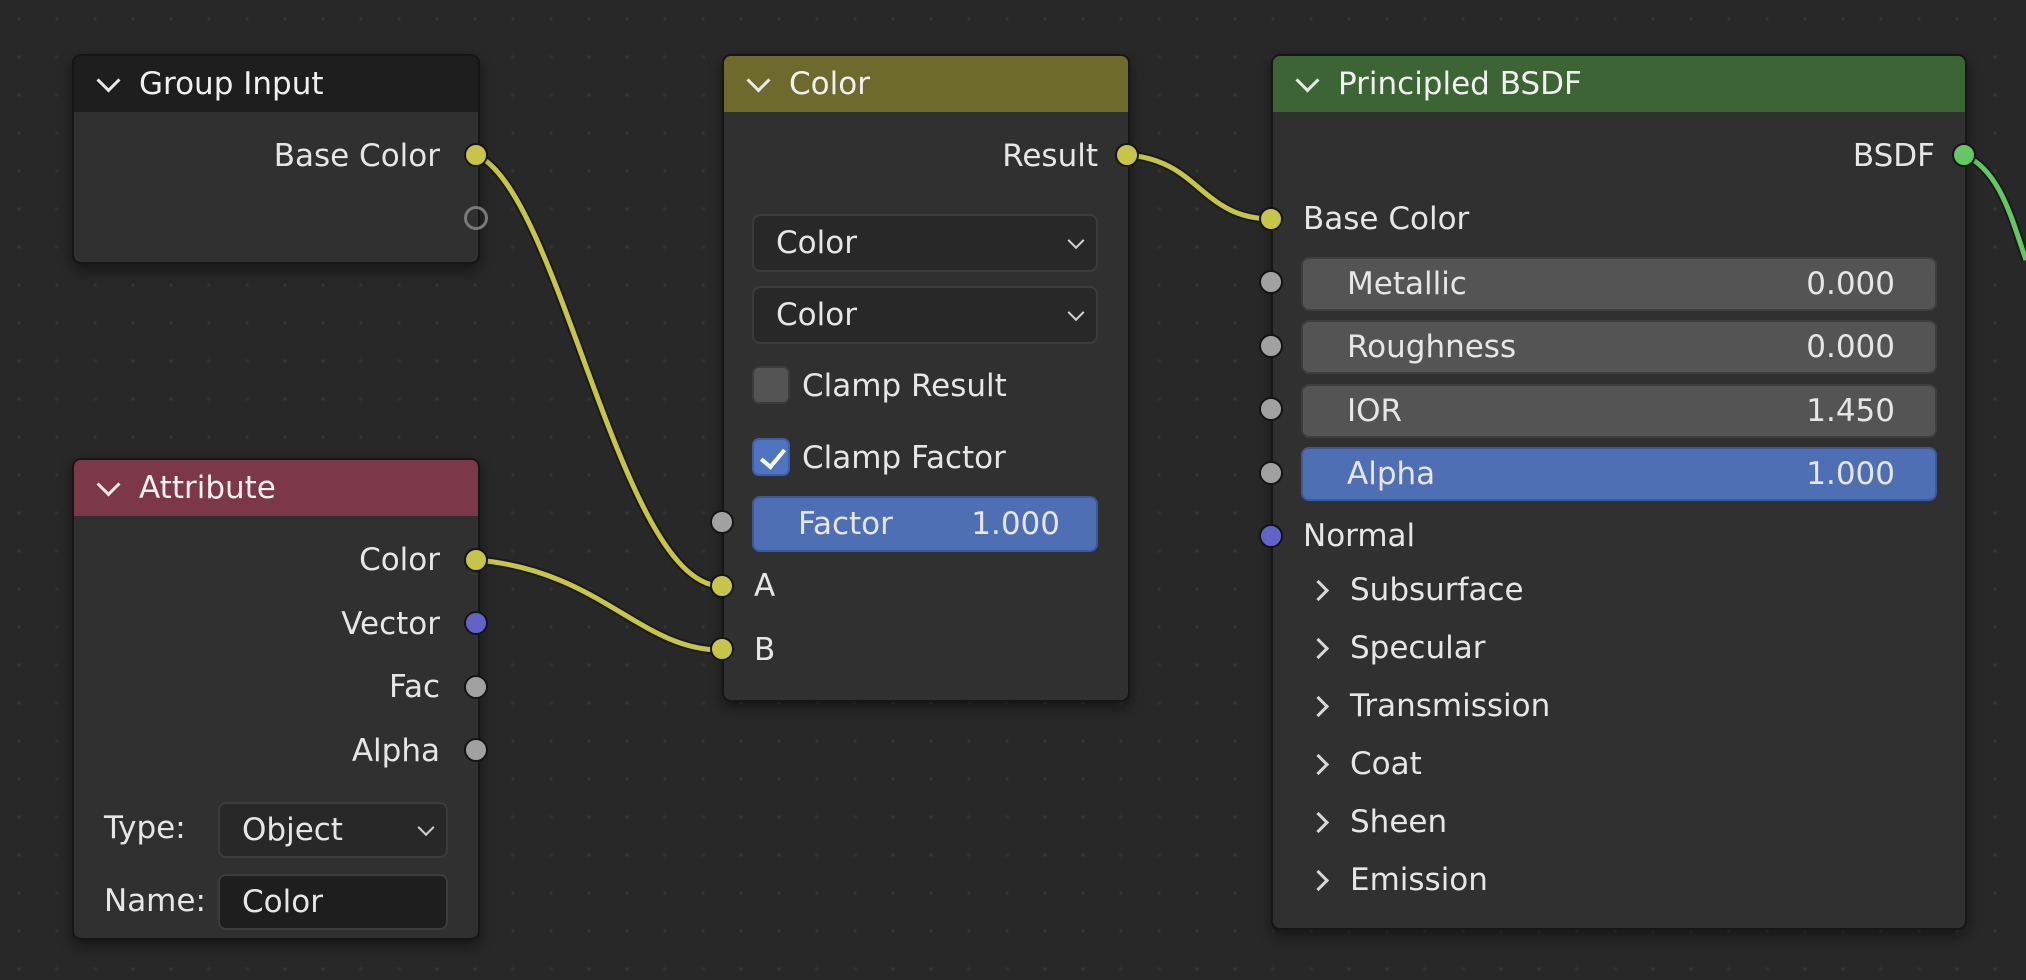 The image size is (2026, 980). I want to click on node-title: Principled BSDF, so click(1460, 84).